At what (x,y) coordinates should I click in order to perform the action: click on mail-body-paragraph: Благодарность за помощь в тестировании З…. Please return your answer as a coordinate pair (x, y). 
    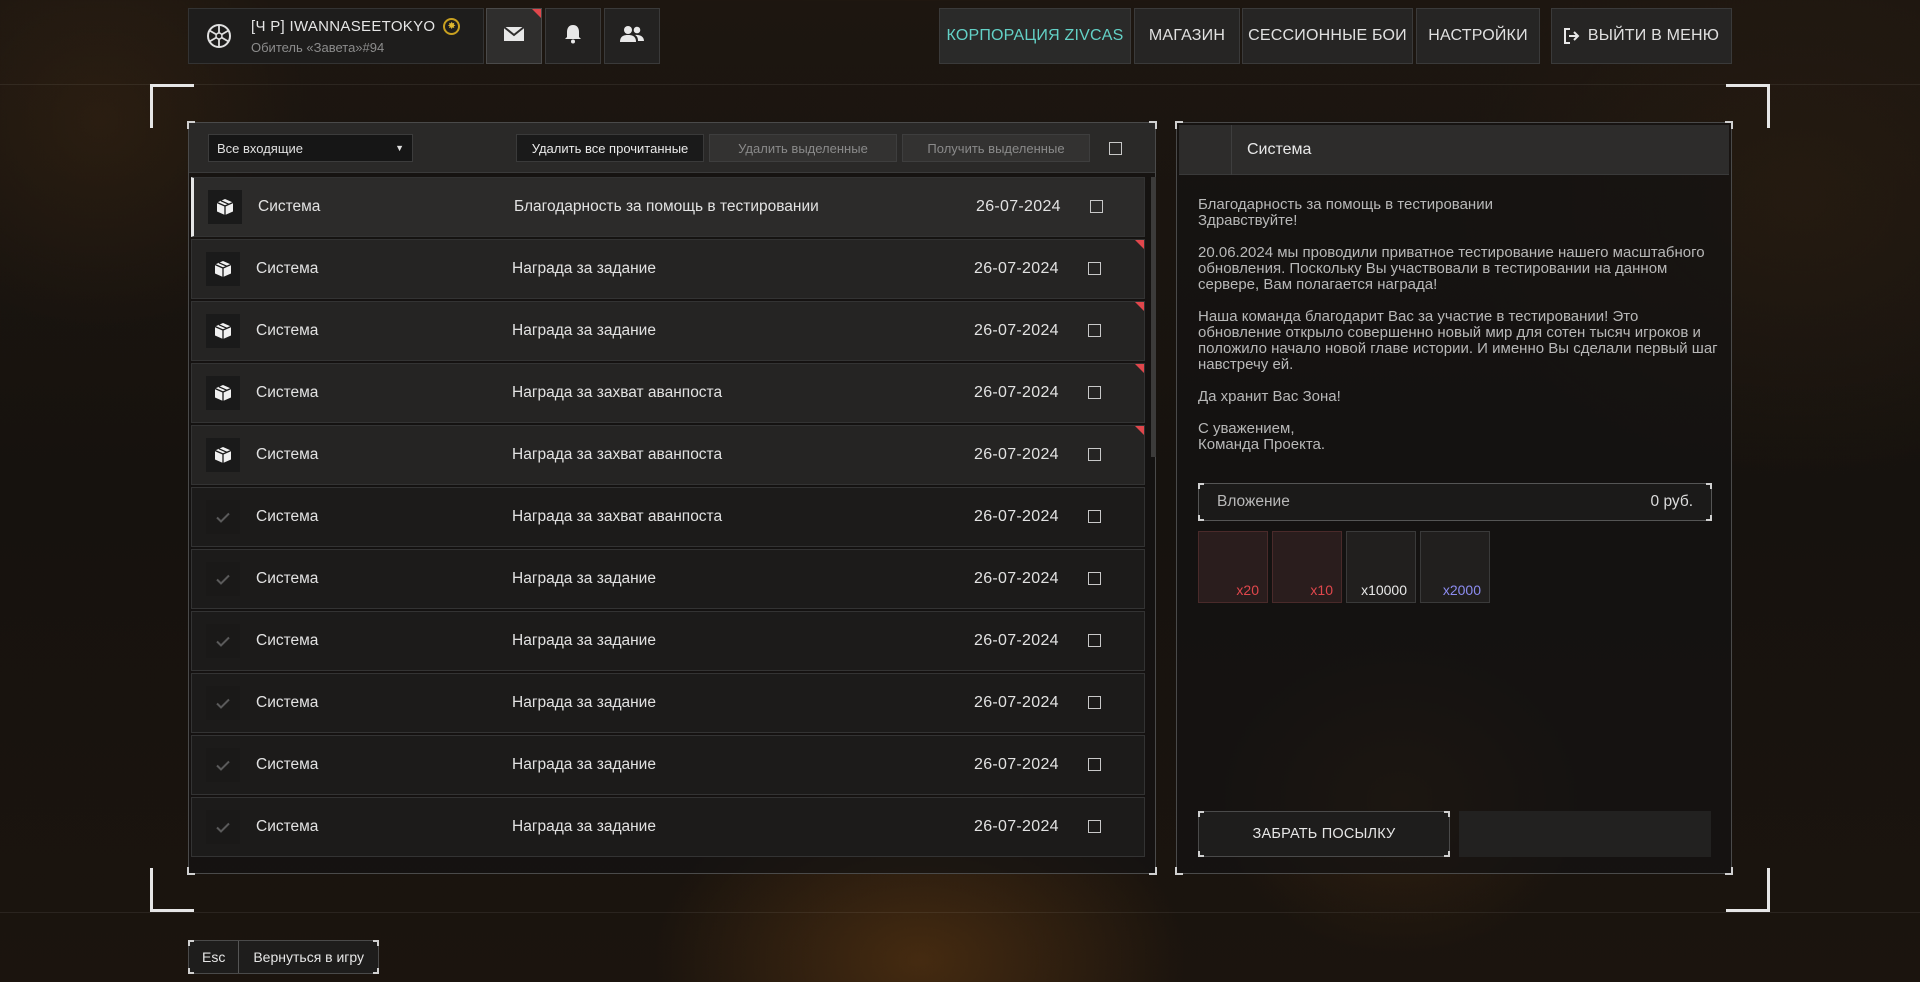
    Looking at the image, I should click on (1345, 212).